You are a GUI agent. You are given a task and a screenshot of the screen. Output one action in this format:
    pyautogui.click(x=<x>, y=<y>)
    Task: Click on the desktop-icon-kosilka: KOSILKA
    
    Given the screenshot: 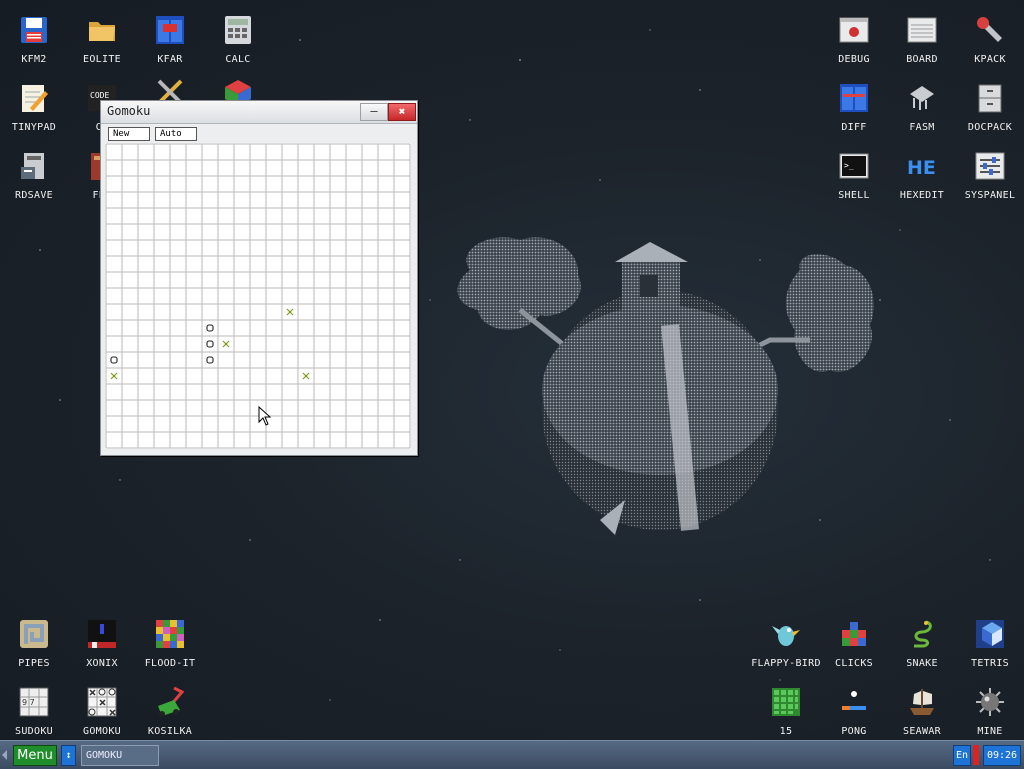 What is the action you would take?
    pyautogui.click(x=170, y=713)
    